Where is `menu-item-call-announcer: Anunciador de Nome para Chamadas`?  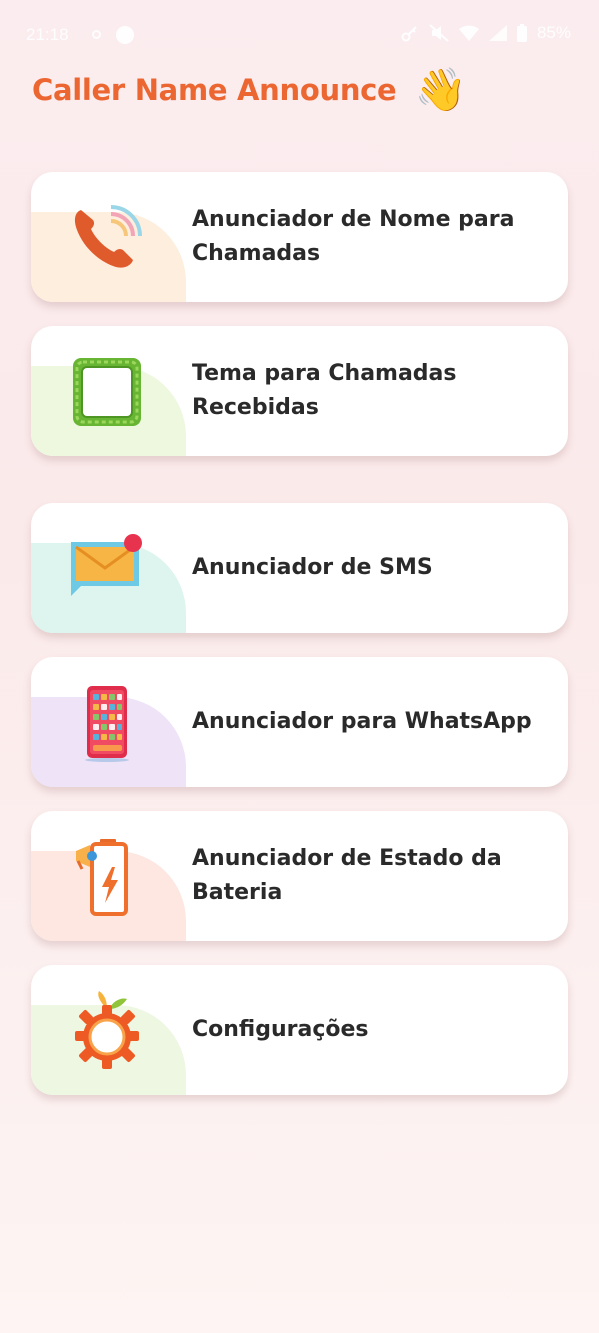
menu-item-call-announcer: Anunciador de Nome para Chamadas is located at coordinates (299, 237).